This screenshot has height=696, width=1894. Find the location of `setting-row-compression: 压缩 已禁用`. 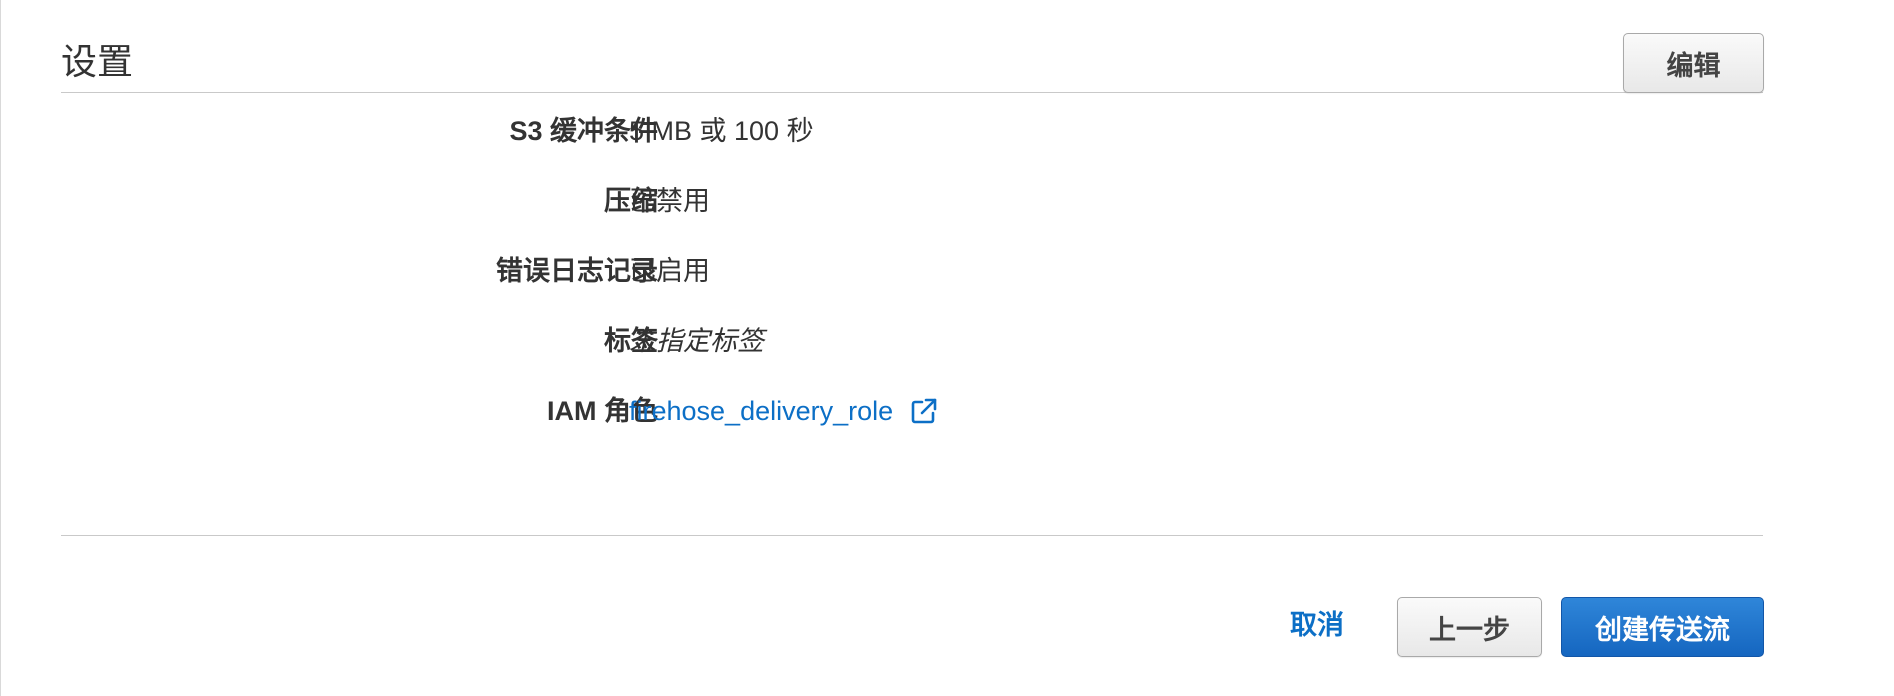

setting-row-compression: 压缩 已禁用 is located at coordinates (912, 207).